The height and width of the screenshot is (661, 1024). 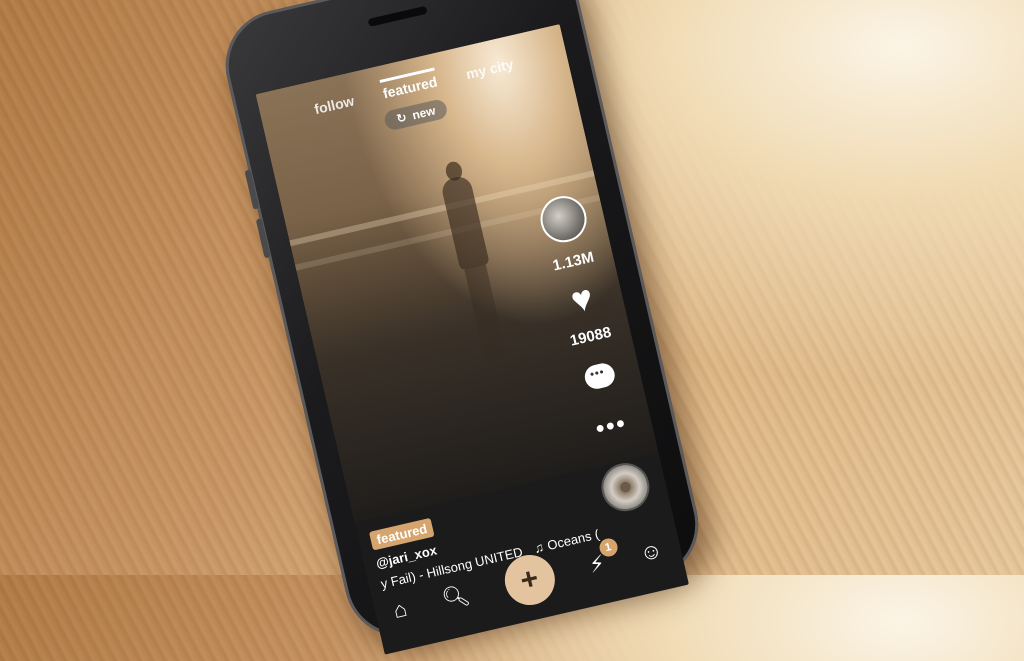 I want to click on avatar, so click(x=563, y=219).